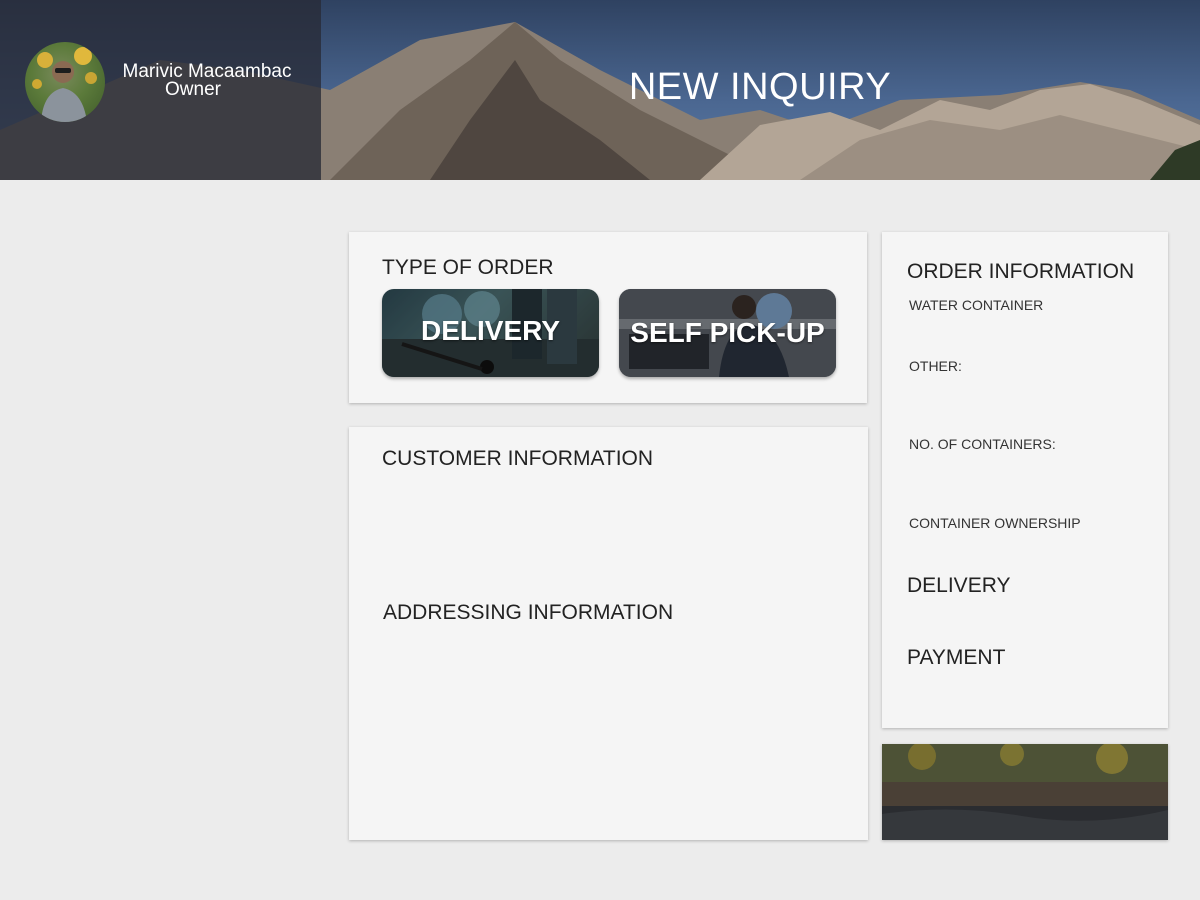  I want to click on order-type-card: TYPE OF ORDER DELIVERY SELF PICK-UP, so click(608, 317).